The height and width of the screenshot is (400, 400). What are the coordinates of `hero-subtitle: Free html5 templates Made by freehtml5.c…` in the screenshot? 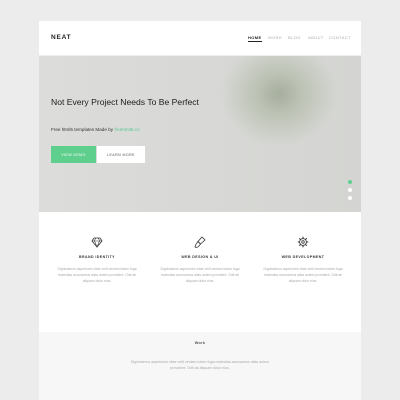 It's located at (95, 129).